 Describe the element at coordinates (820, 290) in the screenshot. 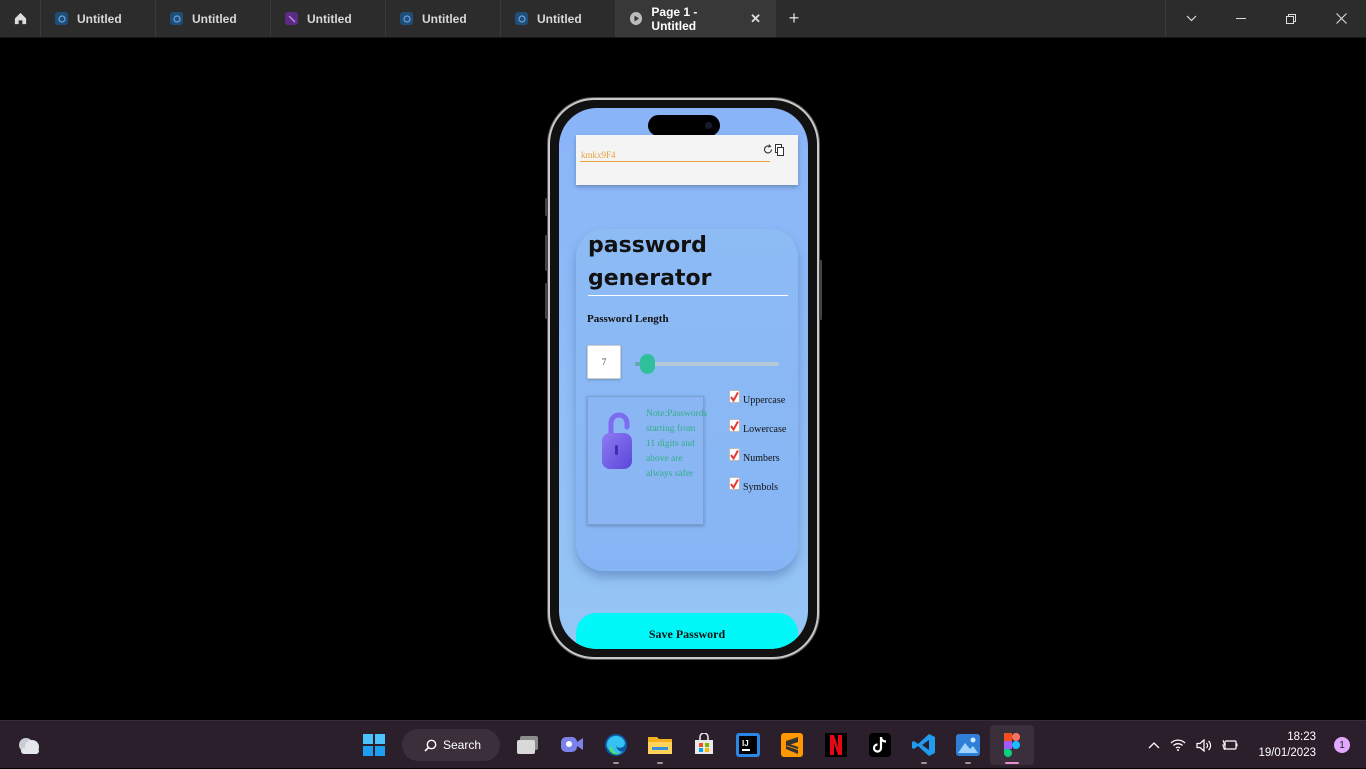

I see `power-button` at that location.